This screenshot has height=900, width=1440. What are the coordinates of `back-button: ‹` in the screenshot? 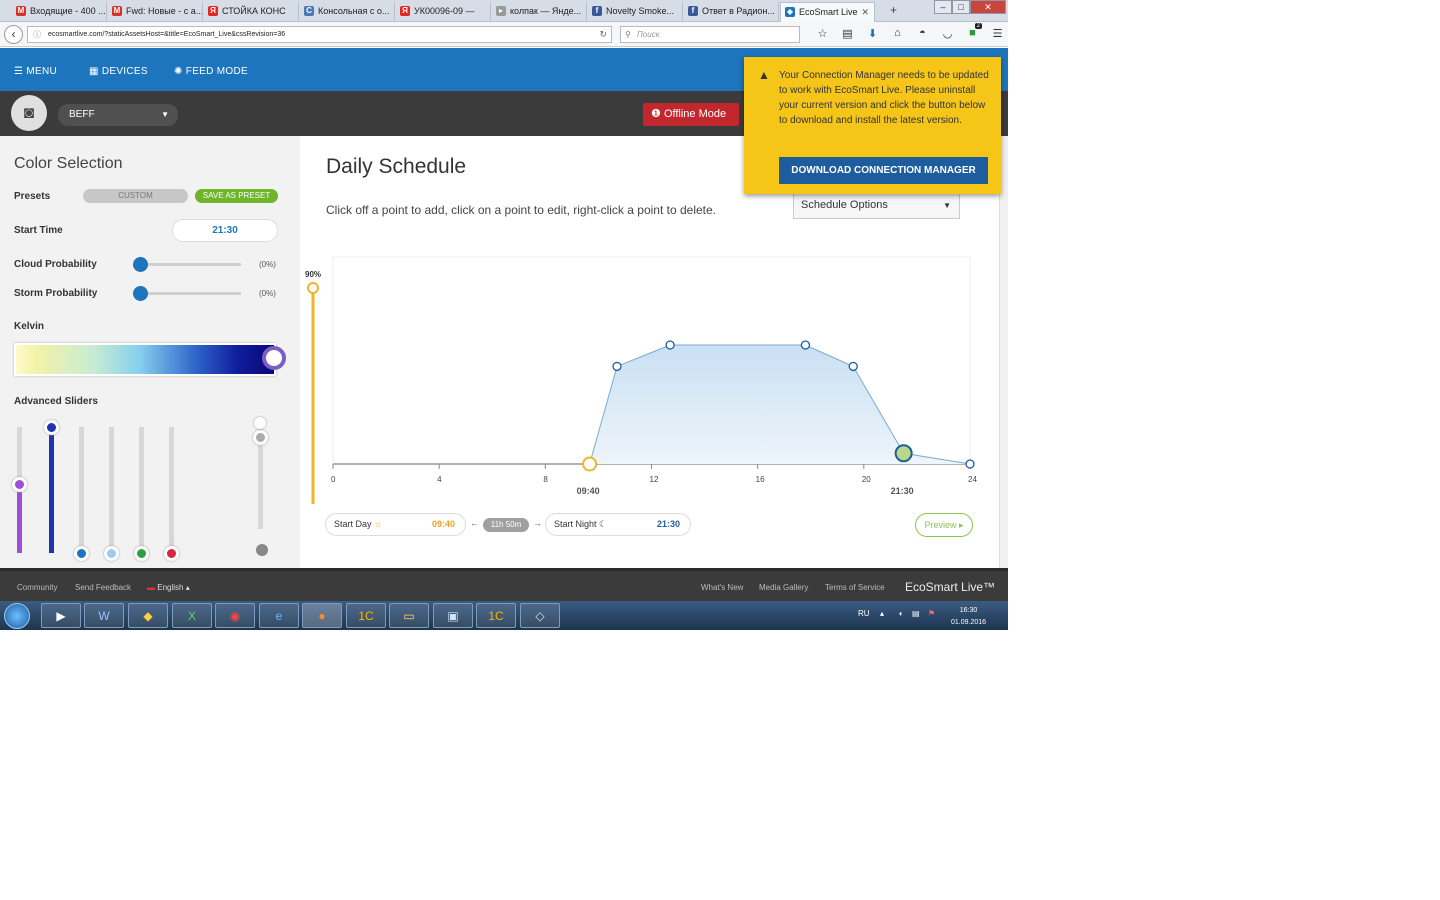 It's located at (13, 34).